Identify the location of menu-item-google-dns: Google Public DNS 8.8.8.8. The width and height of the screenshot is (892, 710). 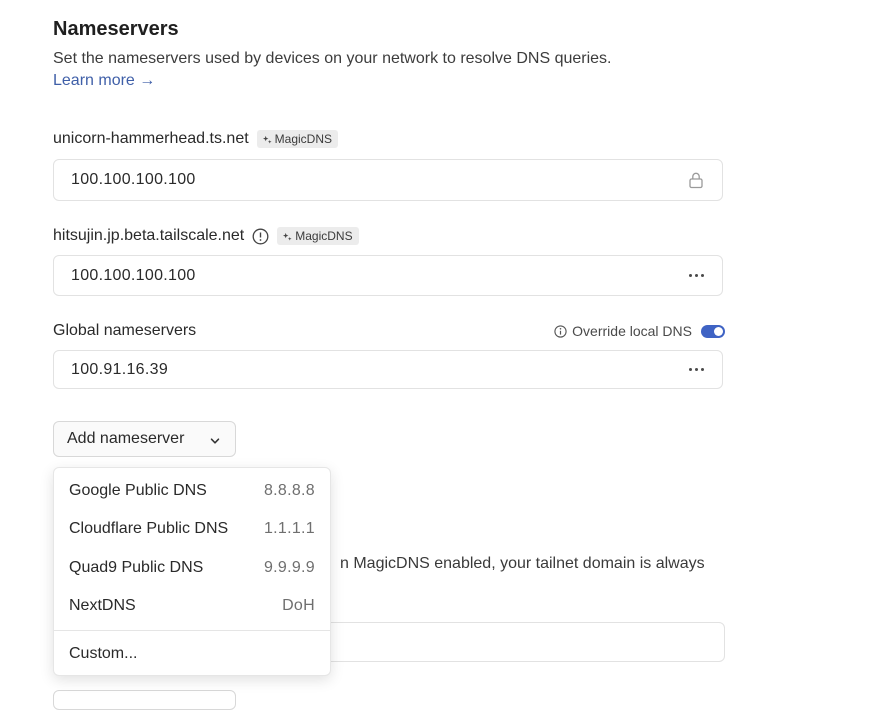
(192, 491).